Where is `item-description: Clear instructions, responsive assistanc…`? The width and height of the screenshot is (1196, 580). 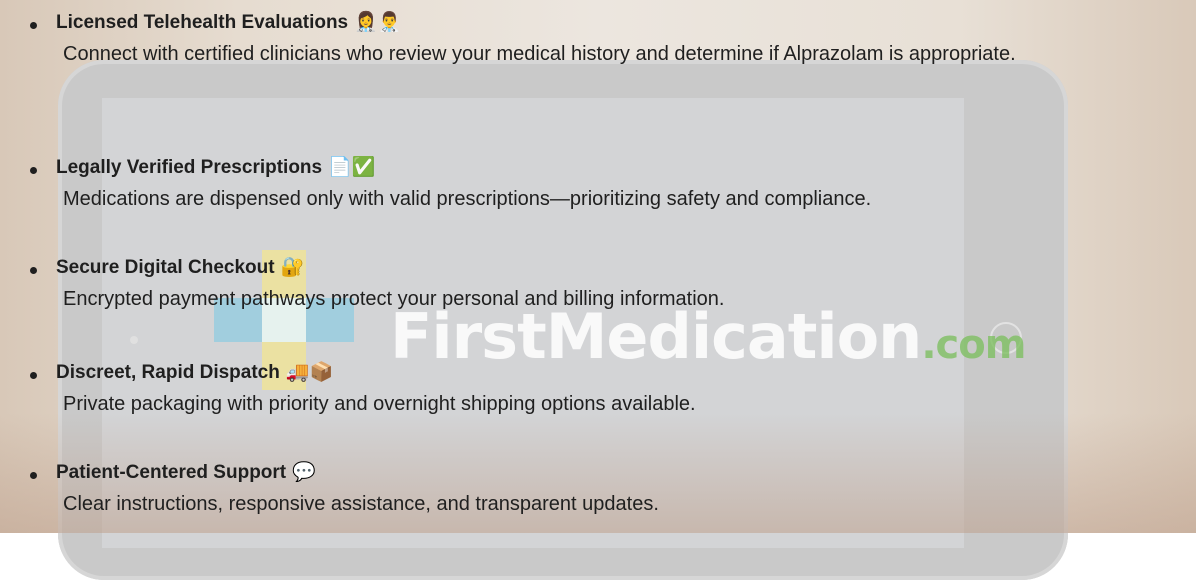 item-description: Clear instructions, responsive assistanc… is located at coordinates (361, 504).